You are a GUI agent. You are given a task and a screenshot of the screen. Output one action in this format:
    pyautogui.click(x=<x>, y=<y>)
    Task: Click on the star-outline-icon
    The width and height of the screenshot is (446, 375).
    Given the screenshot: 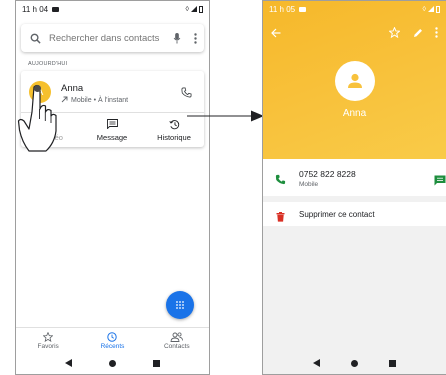 What is the action you would take?
    pyautogui.click(x=48, y=336)
    